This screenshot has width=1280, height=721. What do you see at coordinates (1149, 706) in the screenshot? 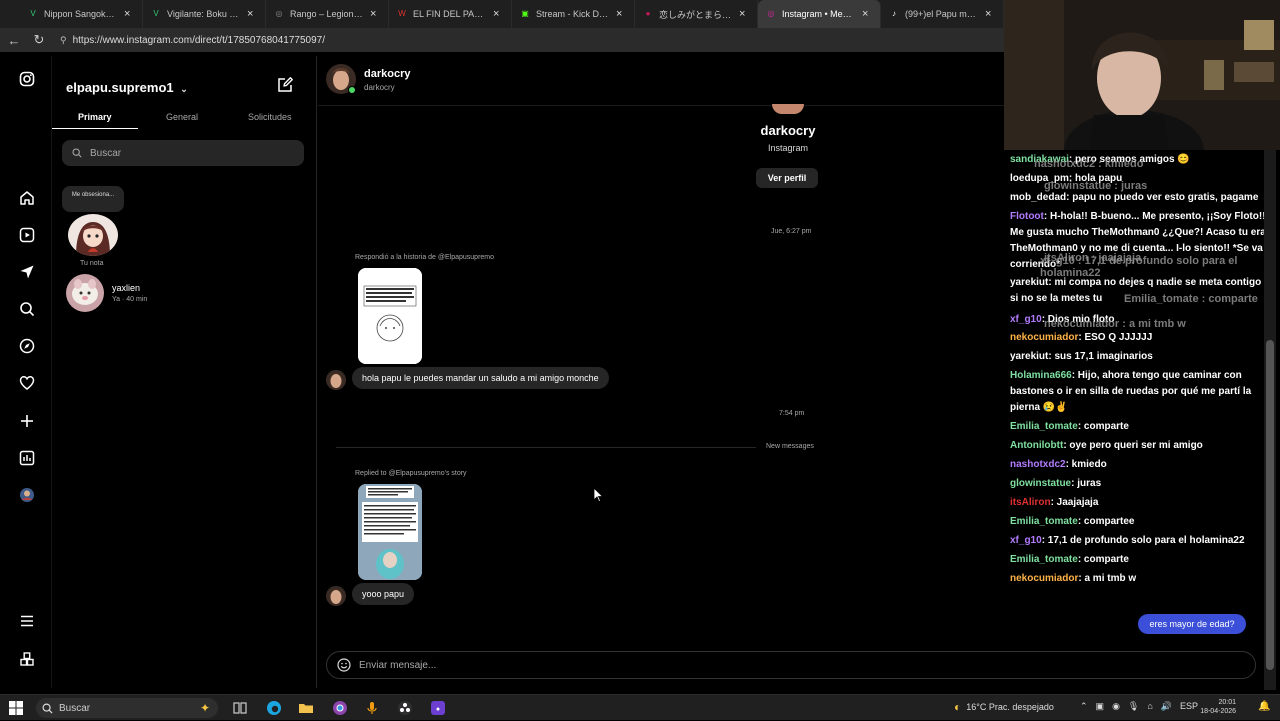
I see `network-icon: ⌂` at bounding box center [1149, 706].